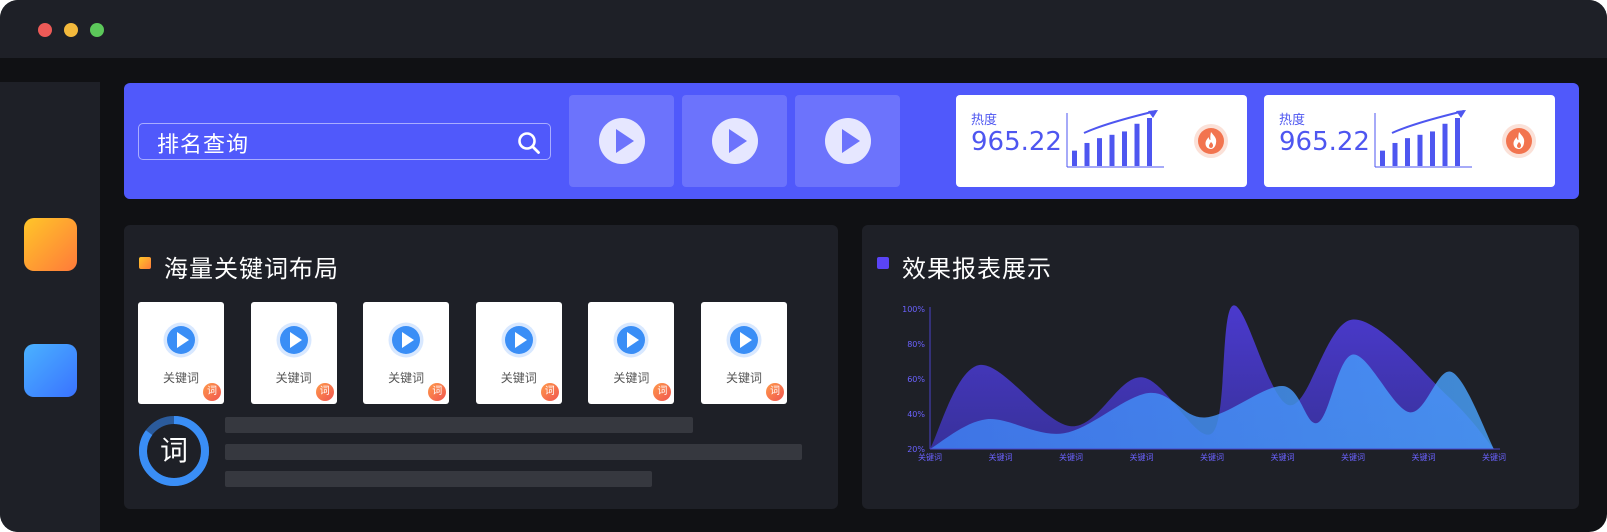 The height and width of the screenshot is (532, 1607). Describe the element at coordinates (71, 30) in the screenshot. I see `minimize-window-button` at that location.